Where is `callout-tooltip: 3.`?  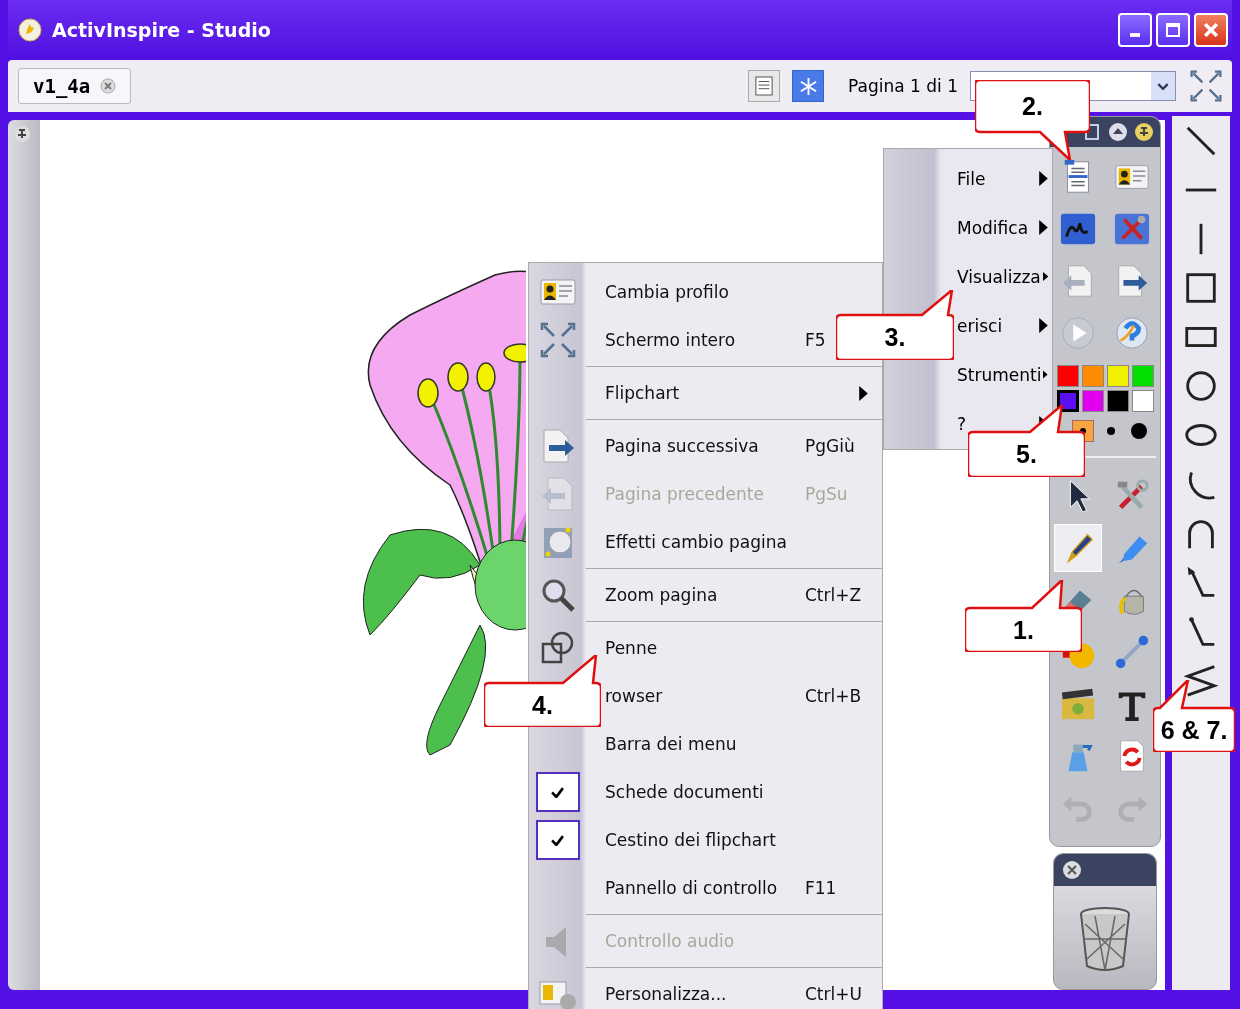
callout-tooltip: 3. is located at coordinates (895, 325).